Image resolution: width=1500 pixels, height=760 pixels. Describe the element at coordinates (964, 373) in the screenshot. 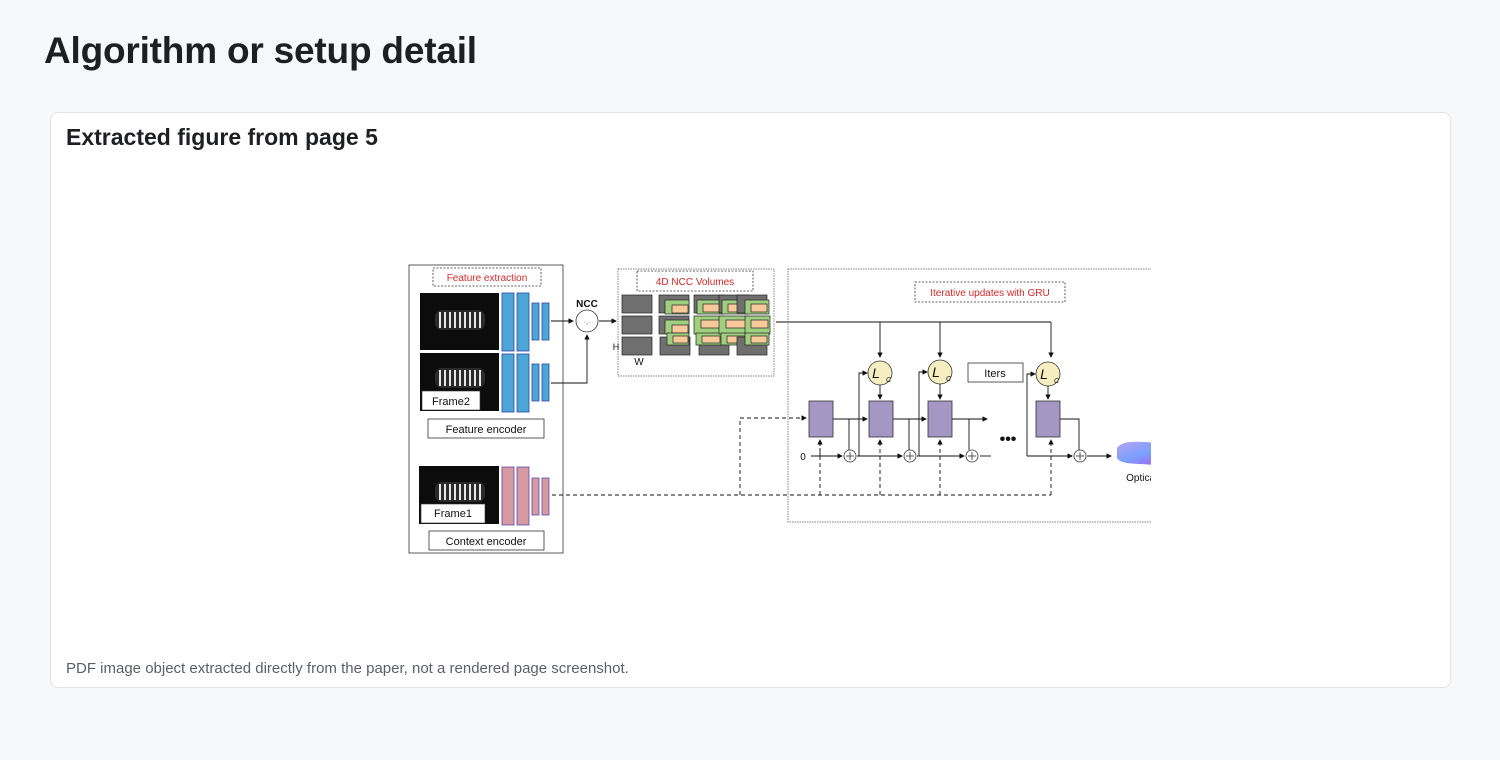

I see `lookup-operators` at that location.